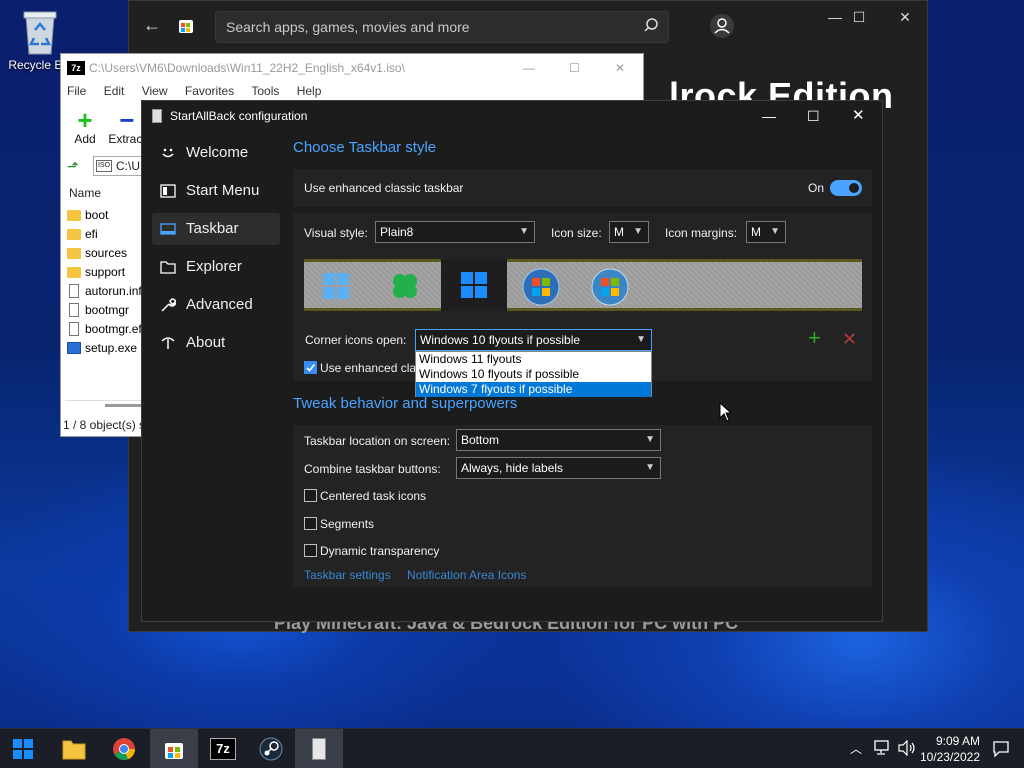  I want to click on search-icon, so click(651, 26).